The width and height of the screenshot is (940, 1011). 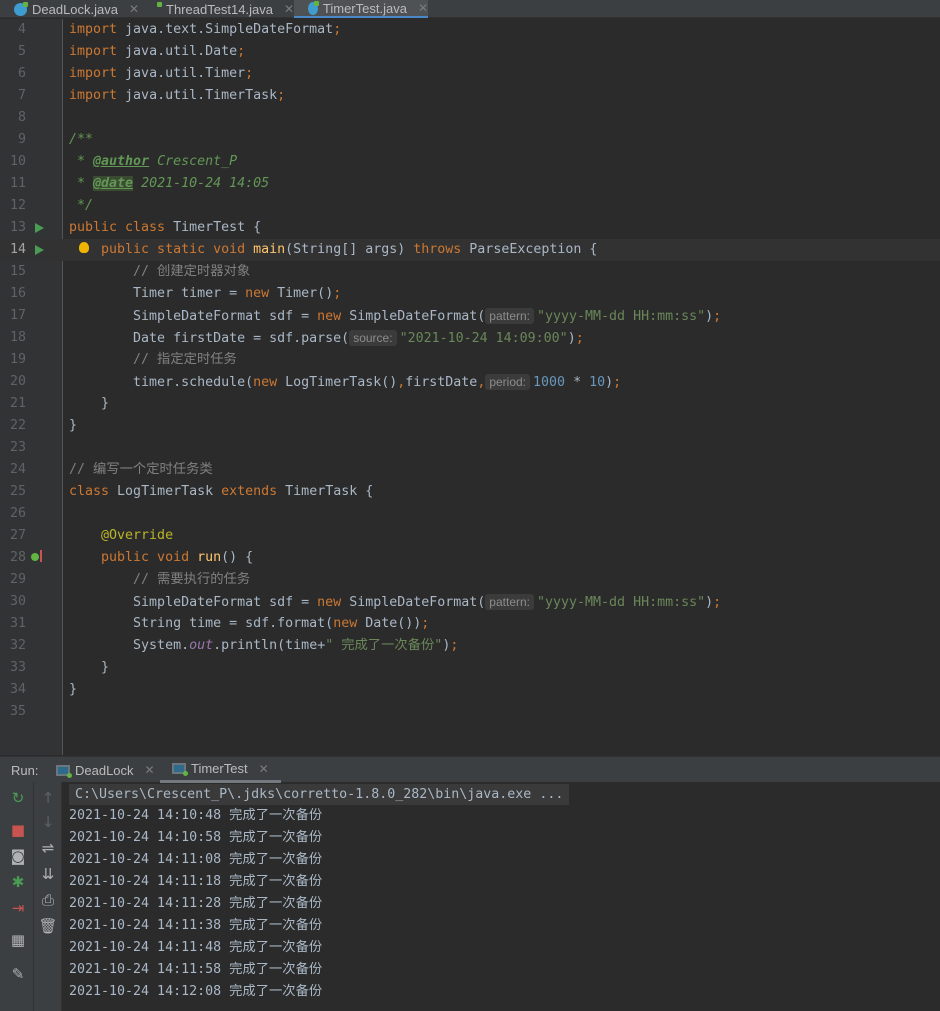 I want to click on line-number: 25, so click(x=17, y=491).